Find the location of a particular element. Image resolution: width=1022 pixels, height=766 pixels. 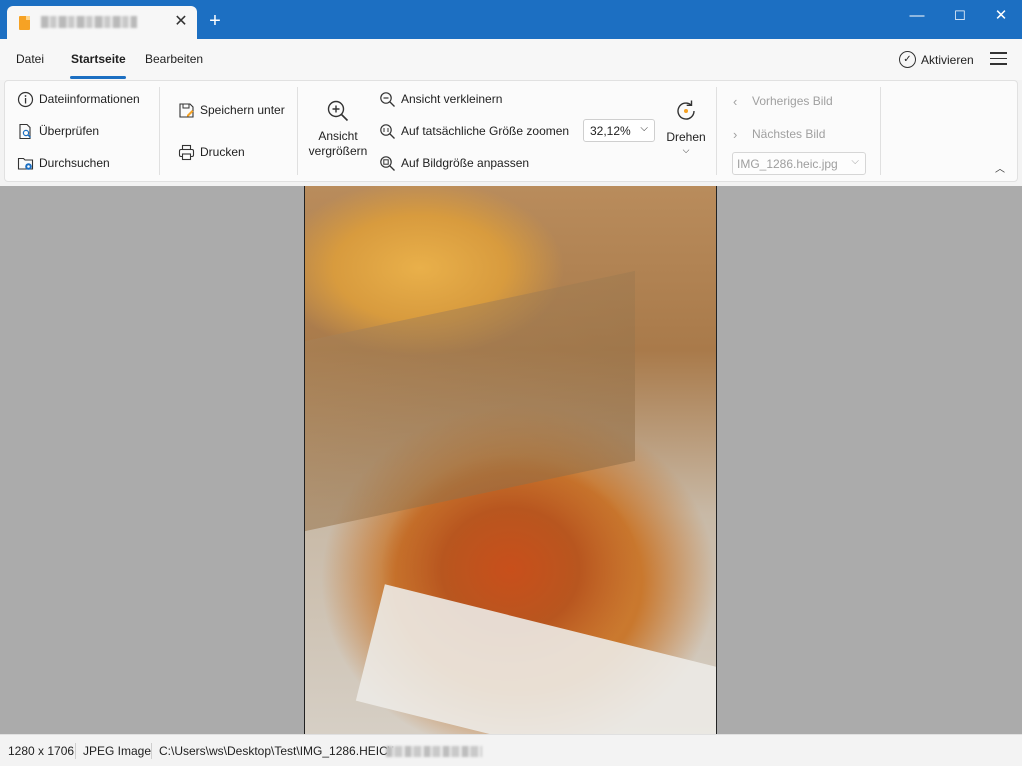

active-tab-indicator is located at coordinates (98, 77).